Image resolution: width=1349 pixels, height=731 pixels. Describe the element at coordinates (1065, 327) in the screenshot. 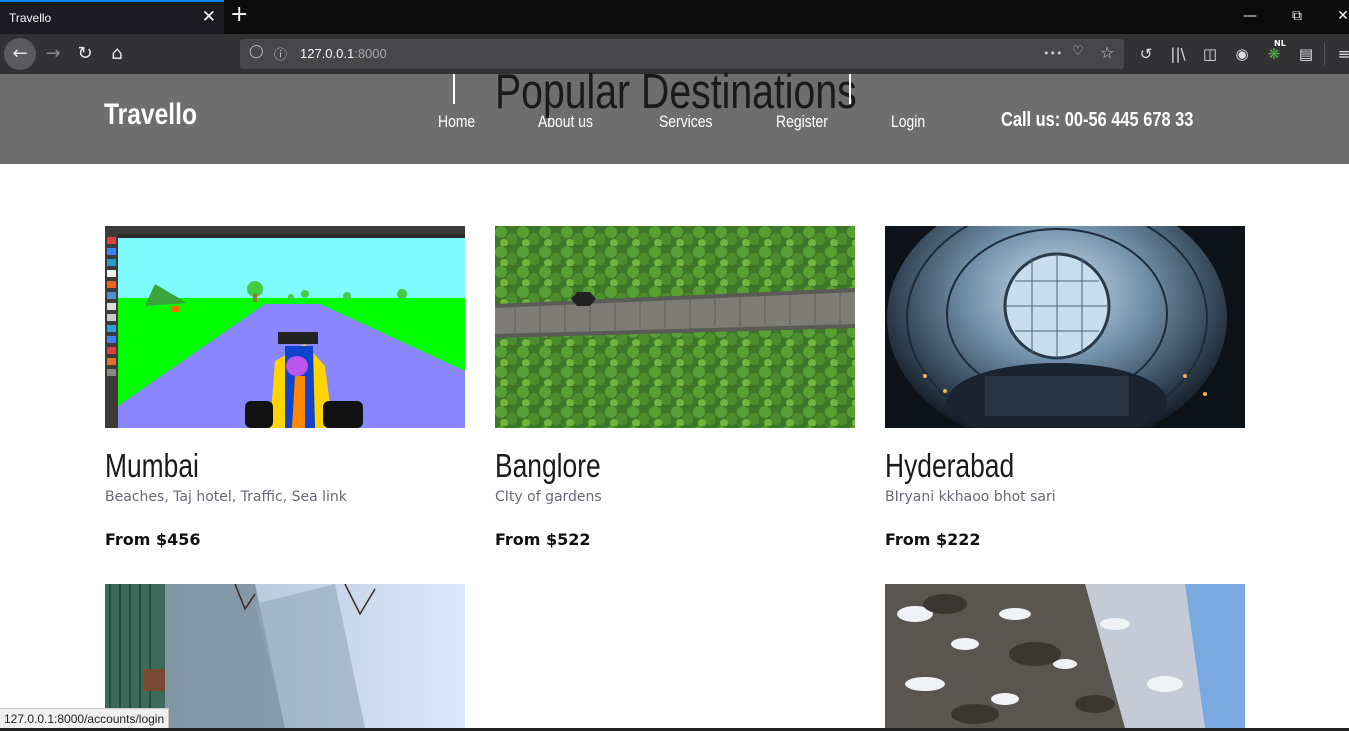

I see `destination-image-hyderabad` at that location.